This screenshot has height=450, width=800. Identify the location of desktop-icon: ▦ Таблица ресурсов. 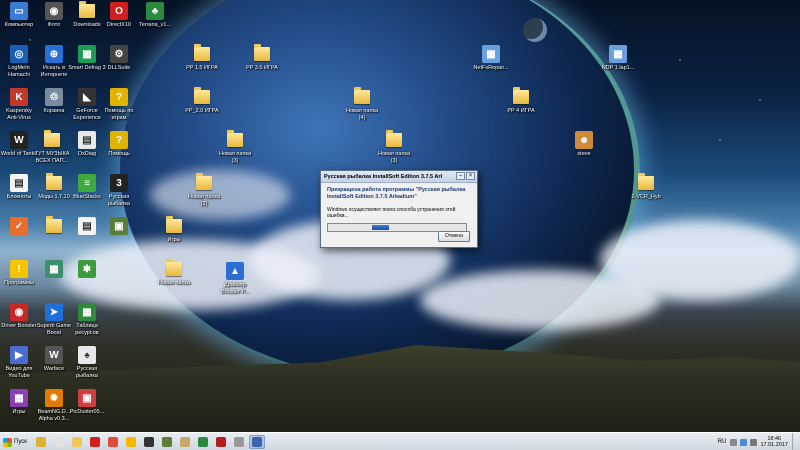
(87, 320).